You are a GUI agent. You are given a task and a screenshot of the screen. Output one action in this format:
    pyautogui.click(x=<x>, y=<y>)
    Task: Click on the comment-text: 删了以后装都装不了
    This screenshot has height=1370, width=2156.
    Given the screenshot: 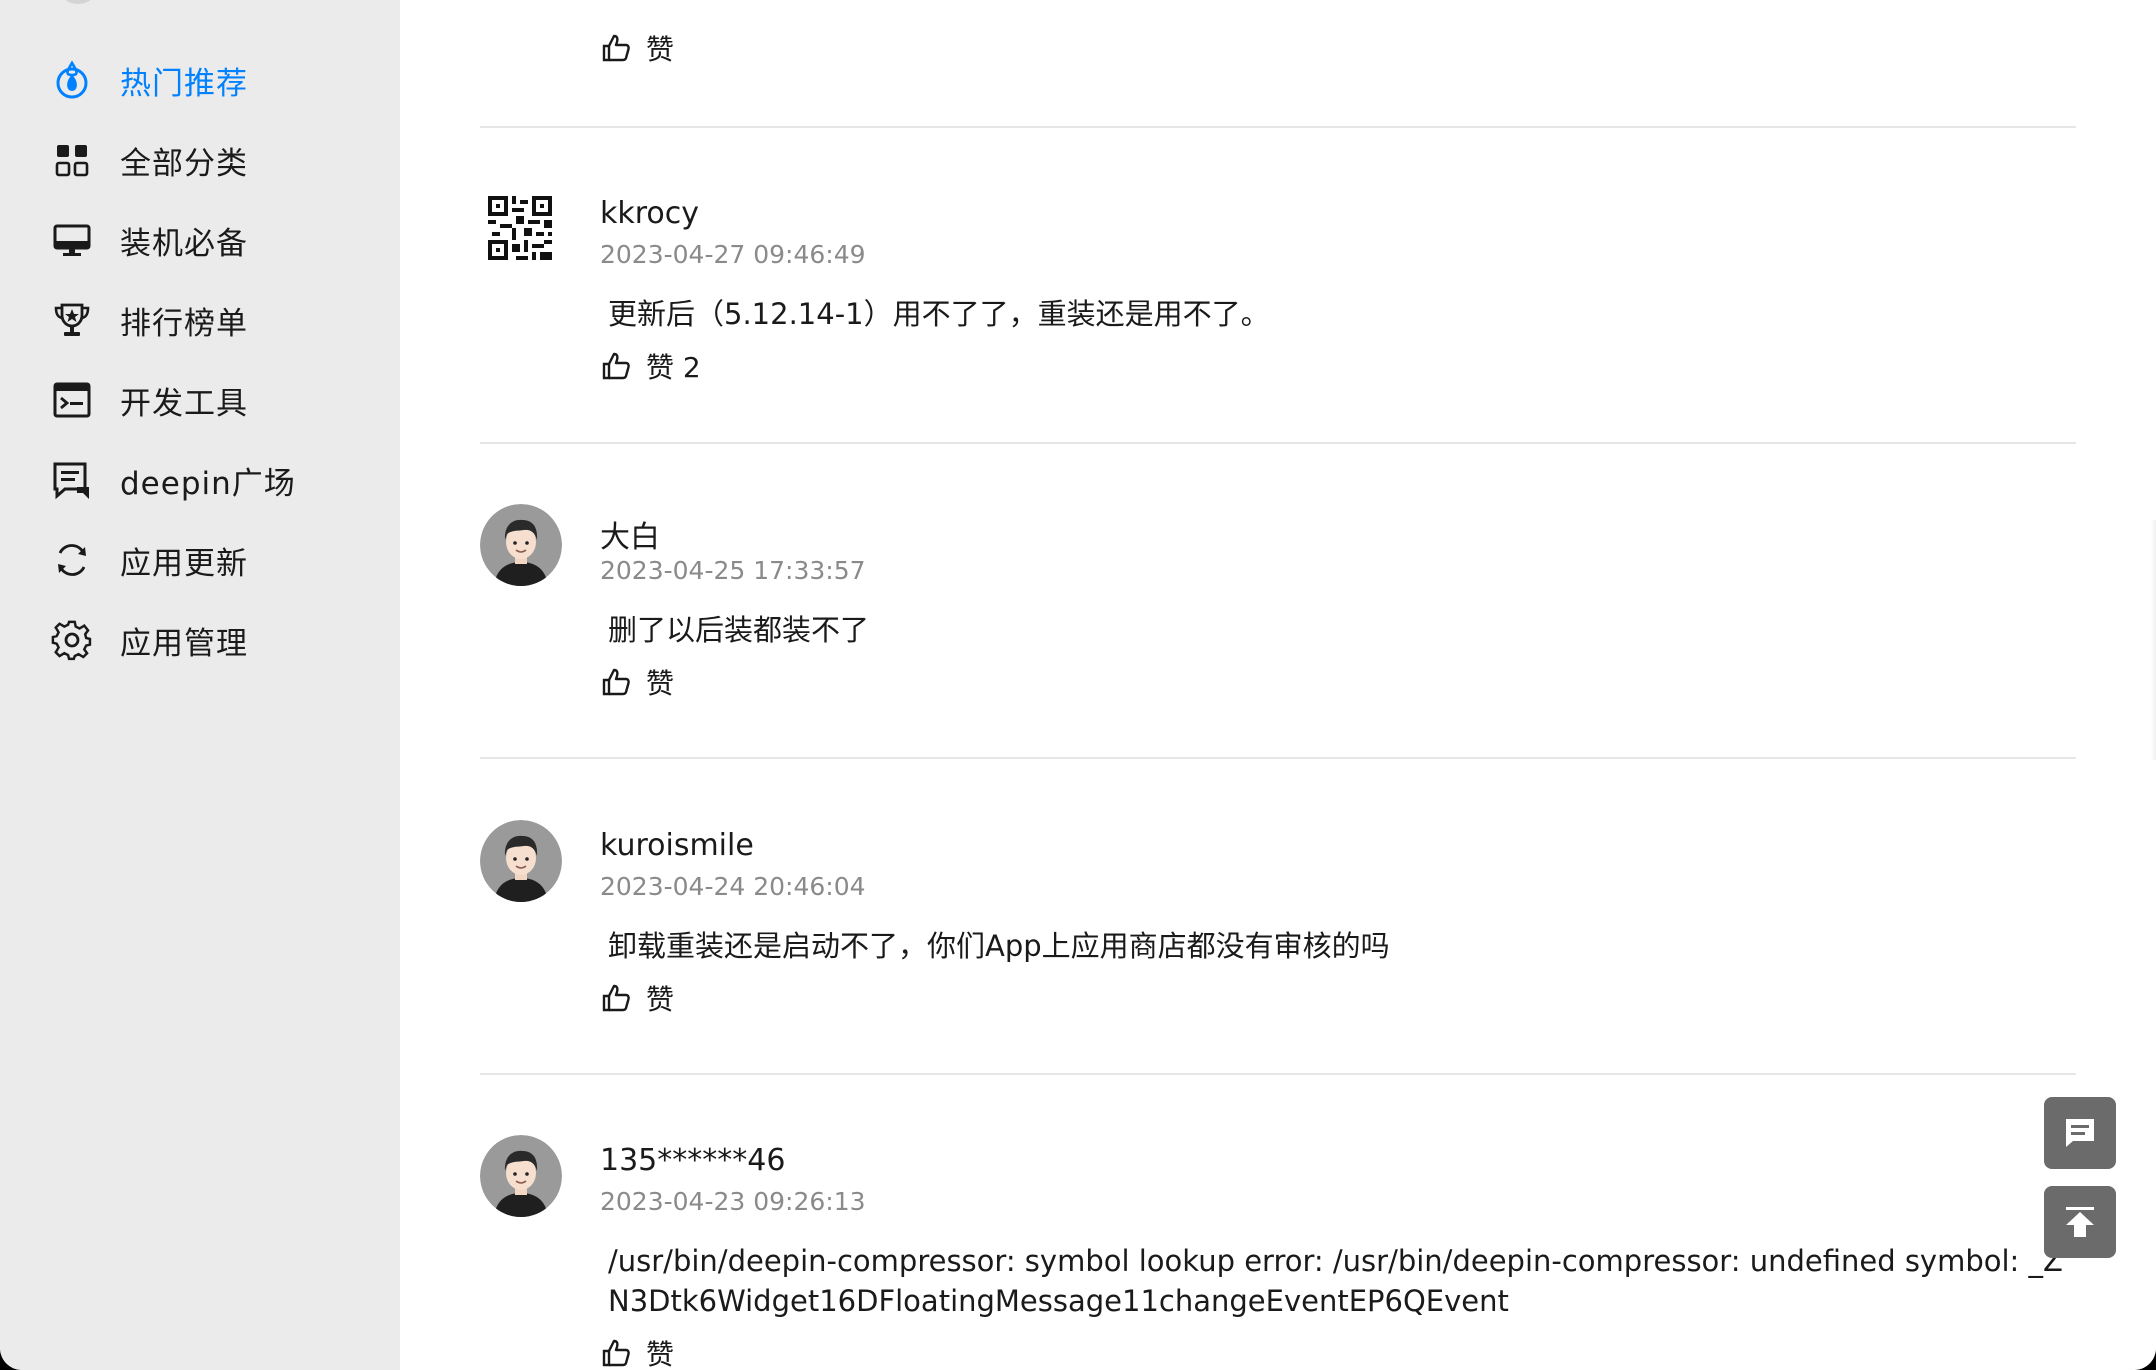 What is the action you would take?
    pyautogui.click(x=739, y=630)
    